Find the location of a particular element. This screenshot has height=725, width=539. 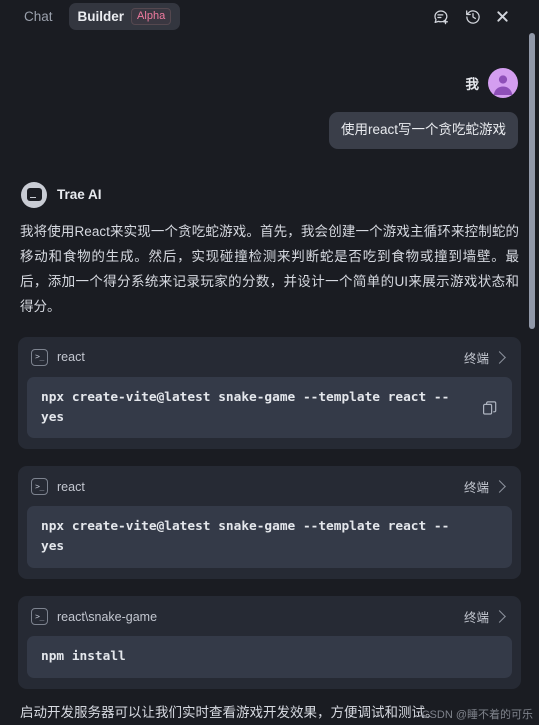

code-body: npm install is located at coordinates (269, 657).